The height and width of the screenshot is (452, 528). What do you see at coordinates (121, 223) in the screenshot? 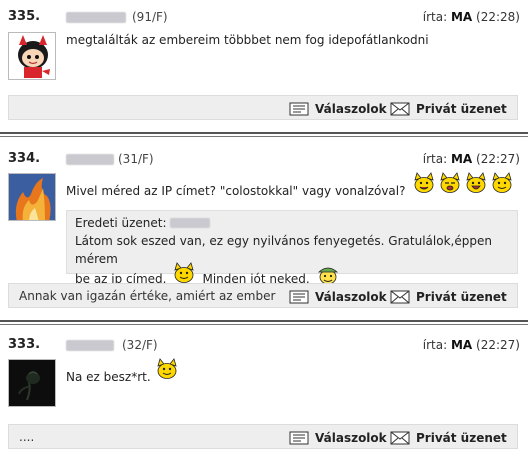
I see `quote-title: Eredeti üzenet:` at bounding box center [121, 223].